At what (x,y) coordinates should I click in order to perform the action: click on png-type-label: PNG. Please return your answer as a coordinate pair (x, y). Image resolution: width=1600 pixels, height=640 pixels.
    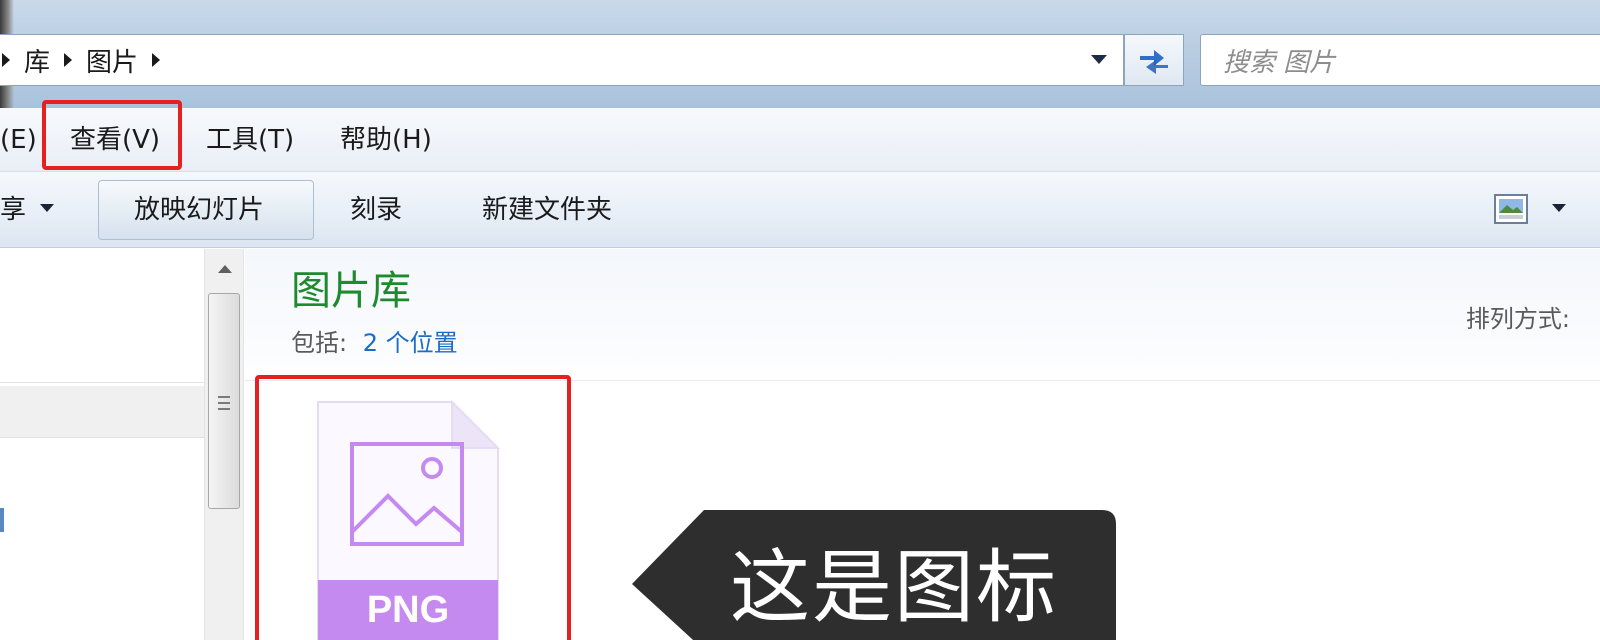
    Looking at the image, I should click on (408, 610).